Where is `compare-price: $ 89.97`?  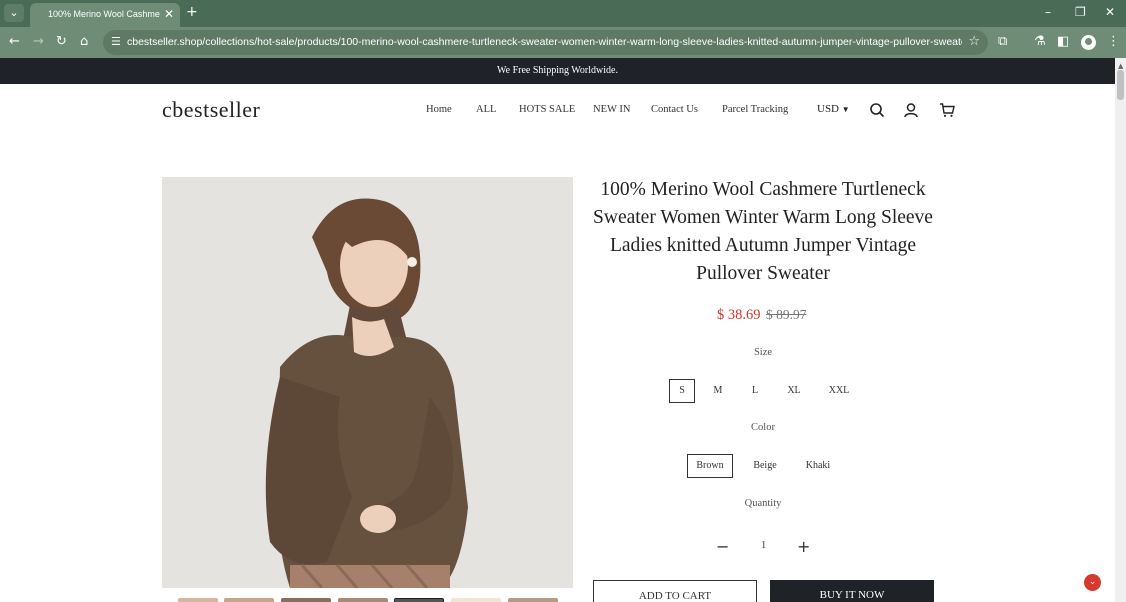
compare-price: $ 89.97 is located at coordinates (786, 314).